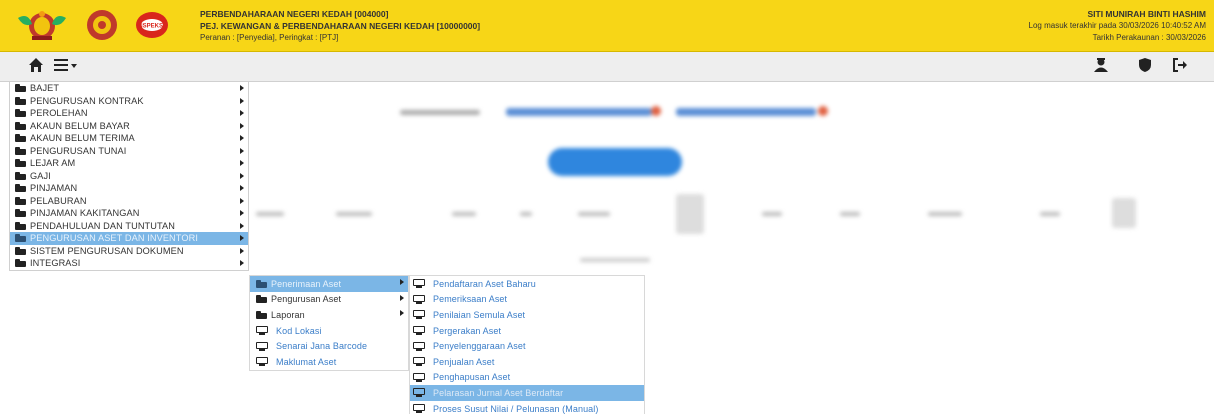  I want to click on menu-item-bajet: BAJET, so click(129, 88).